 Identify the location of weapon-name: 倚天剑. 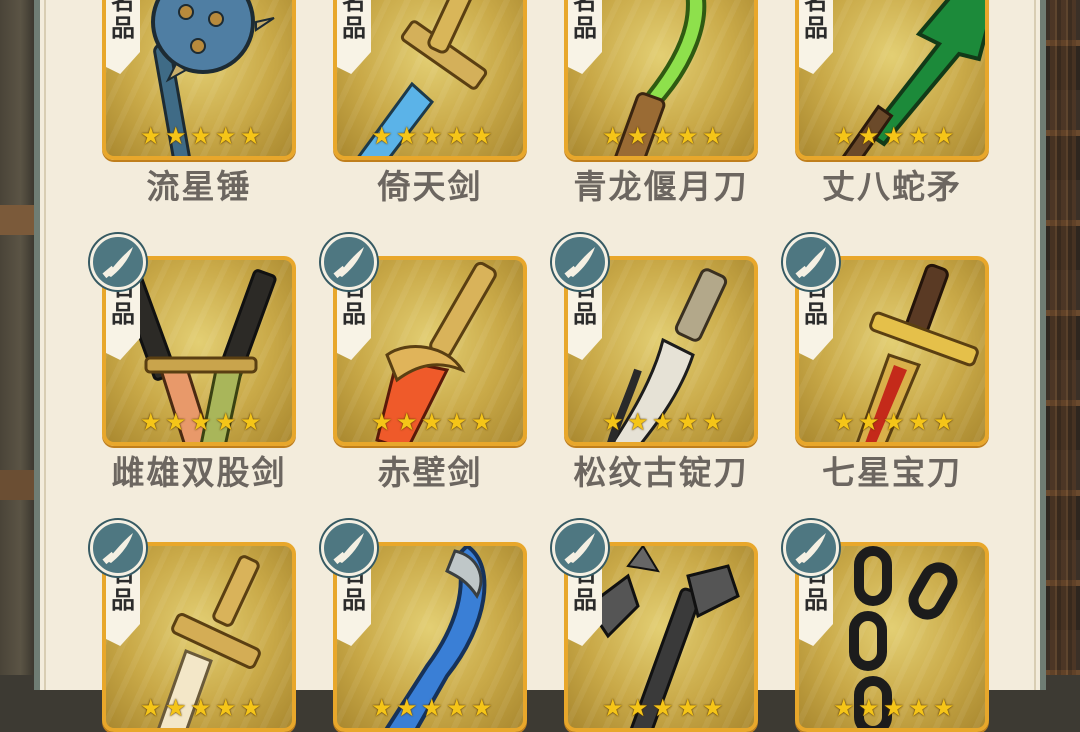
(430, 186).